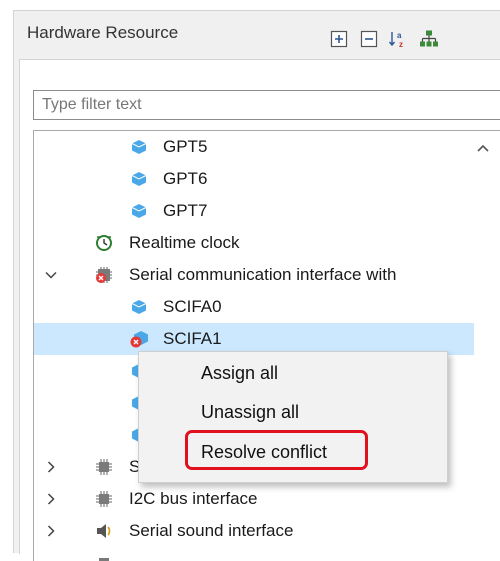 The height and width of the screenshot is (561, 500). I want to click on module-cube-error-icon, so click(139, 339).